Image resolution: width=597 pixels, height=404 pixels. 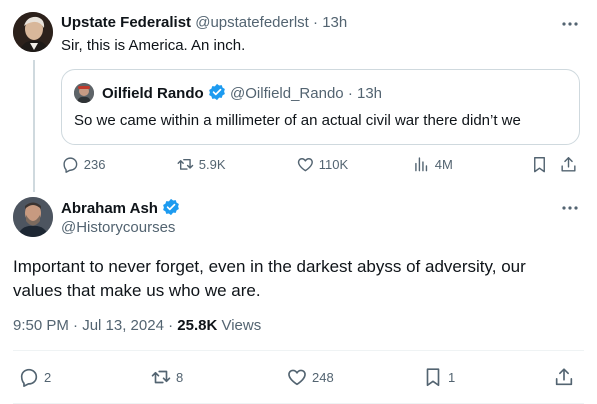 What do you see at coordinates (287, 93) in the screenshot?
I see `quoted-handle: @Oilfield_Rando` at bounding box center [287, 93].